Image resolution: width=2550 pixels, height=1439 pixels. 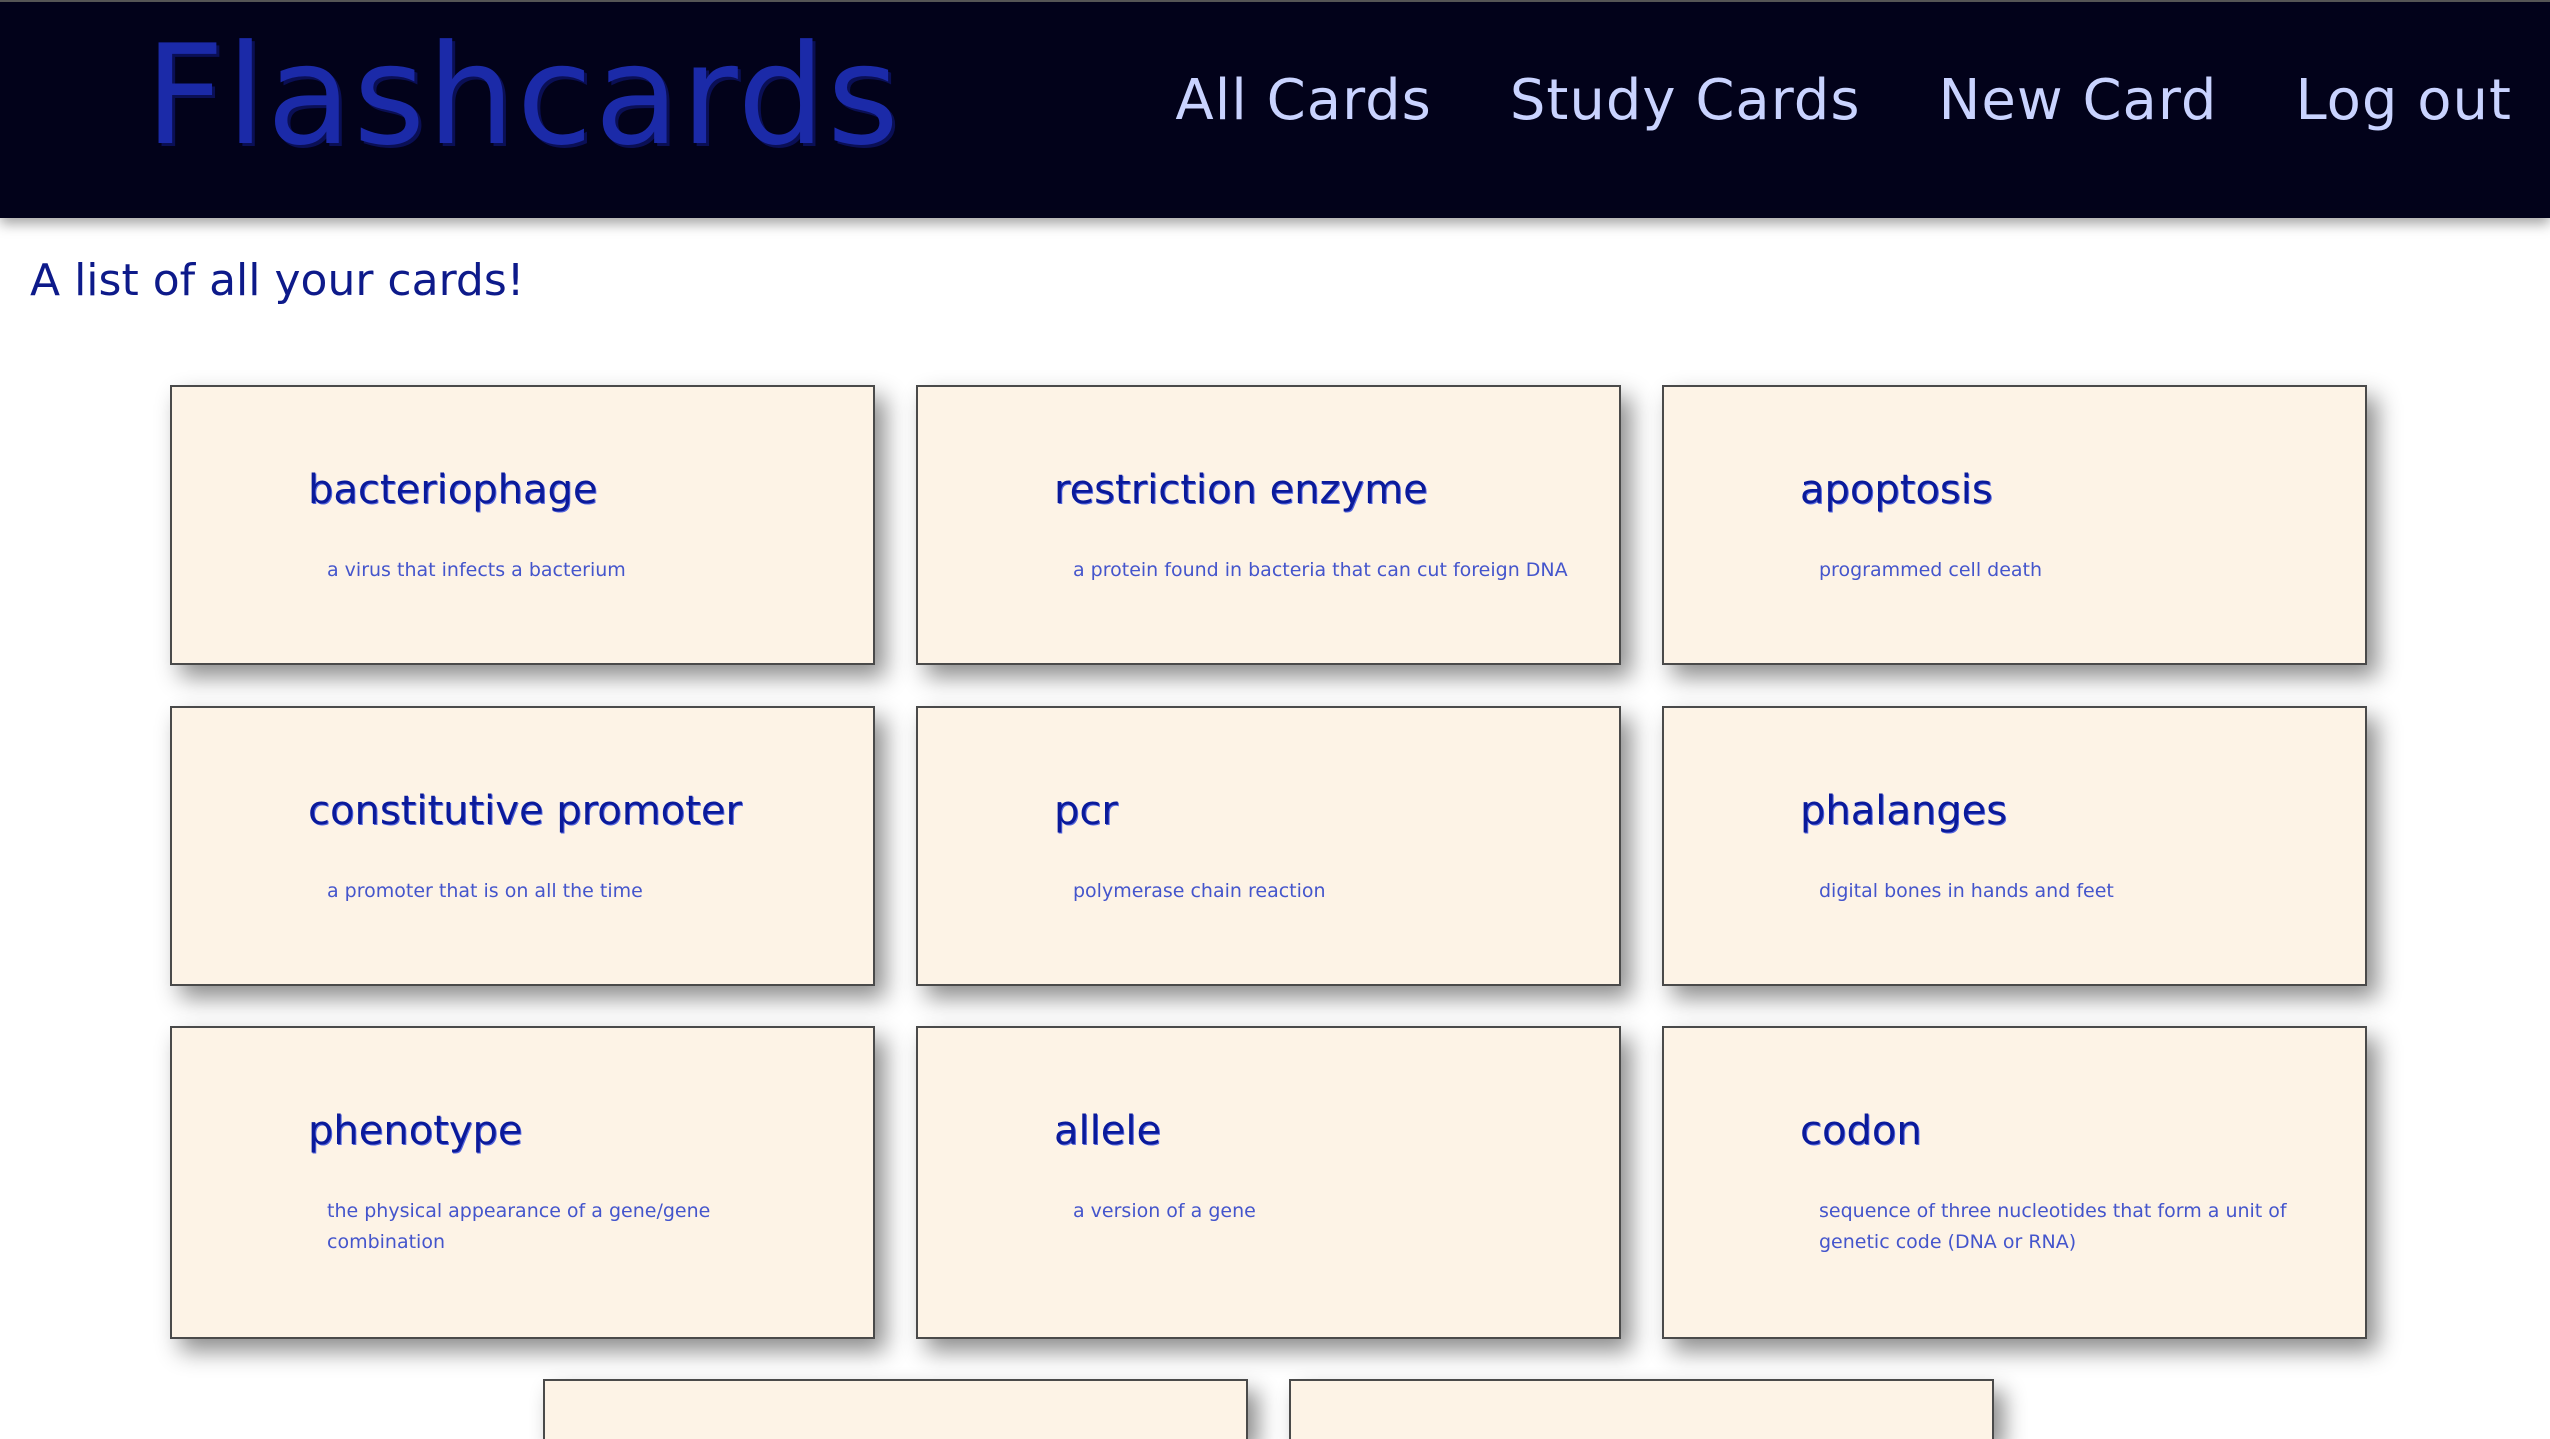 What do you see at coordinates (2078, 100) in the screenshot?
I see `nav-new-card: New Card` at bounding box center [2078, 100].